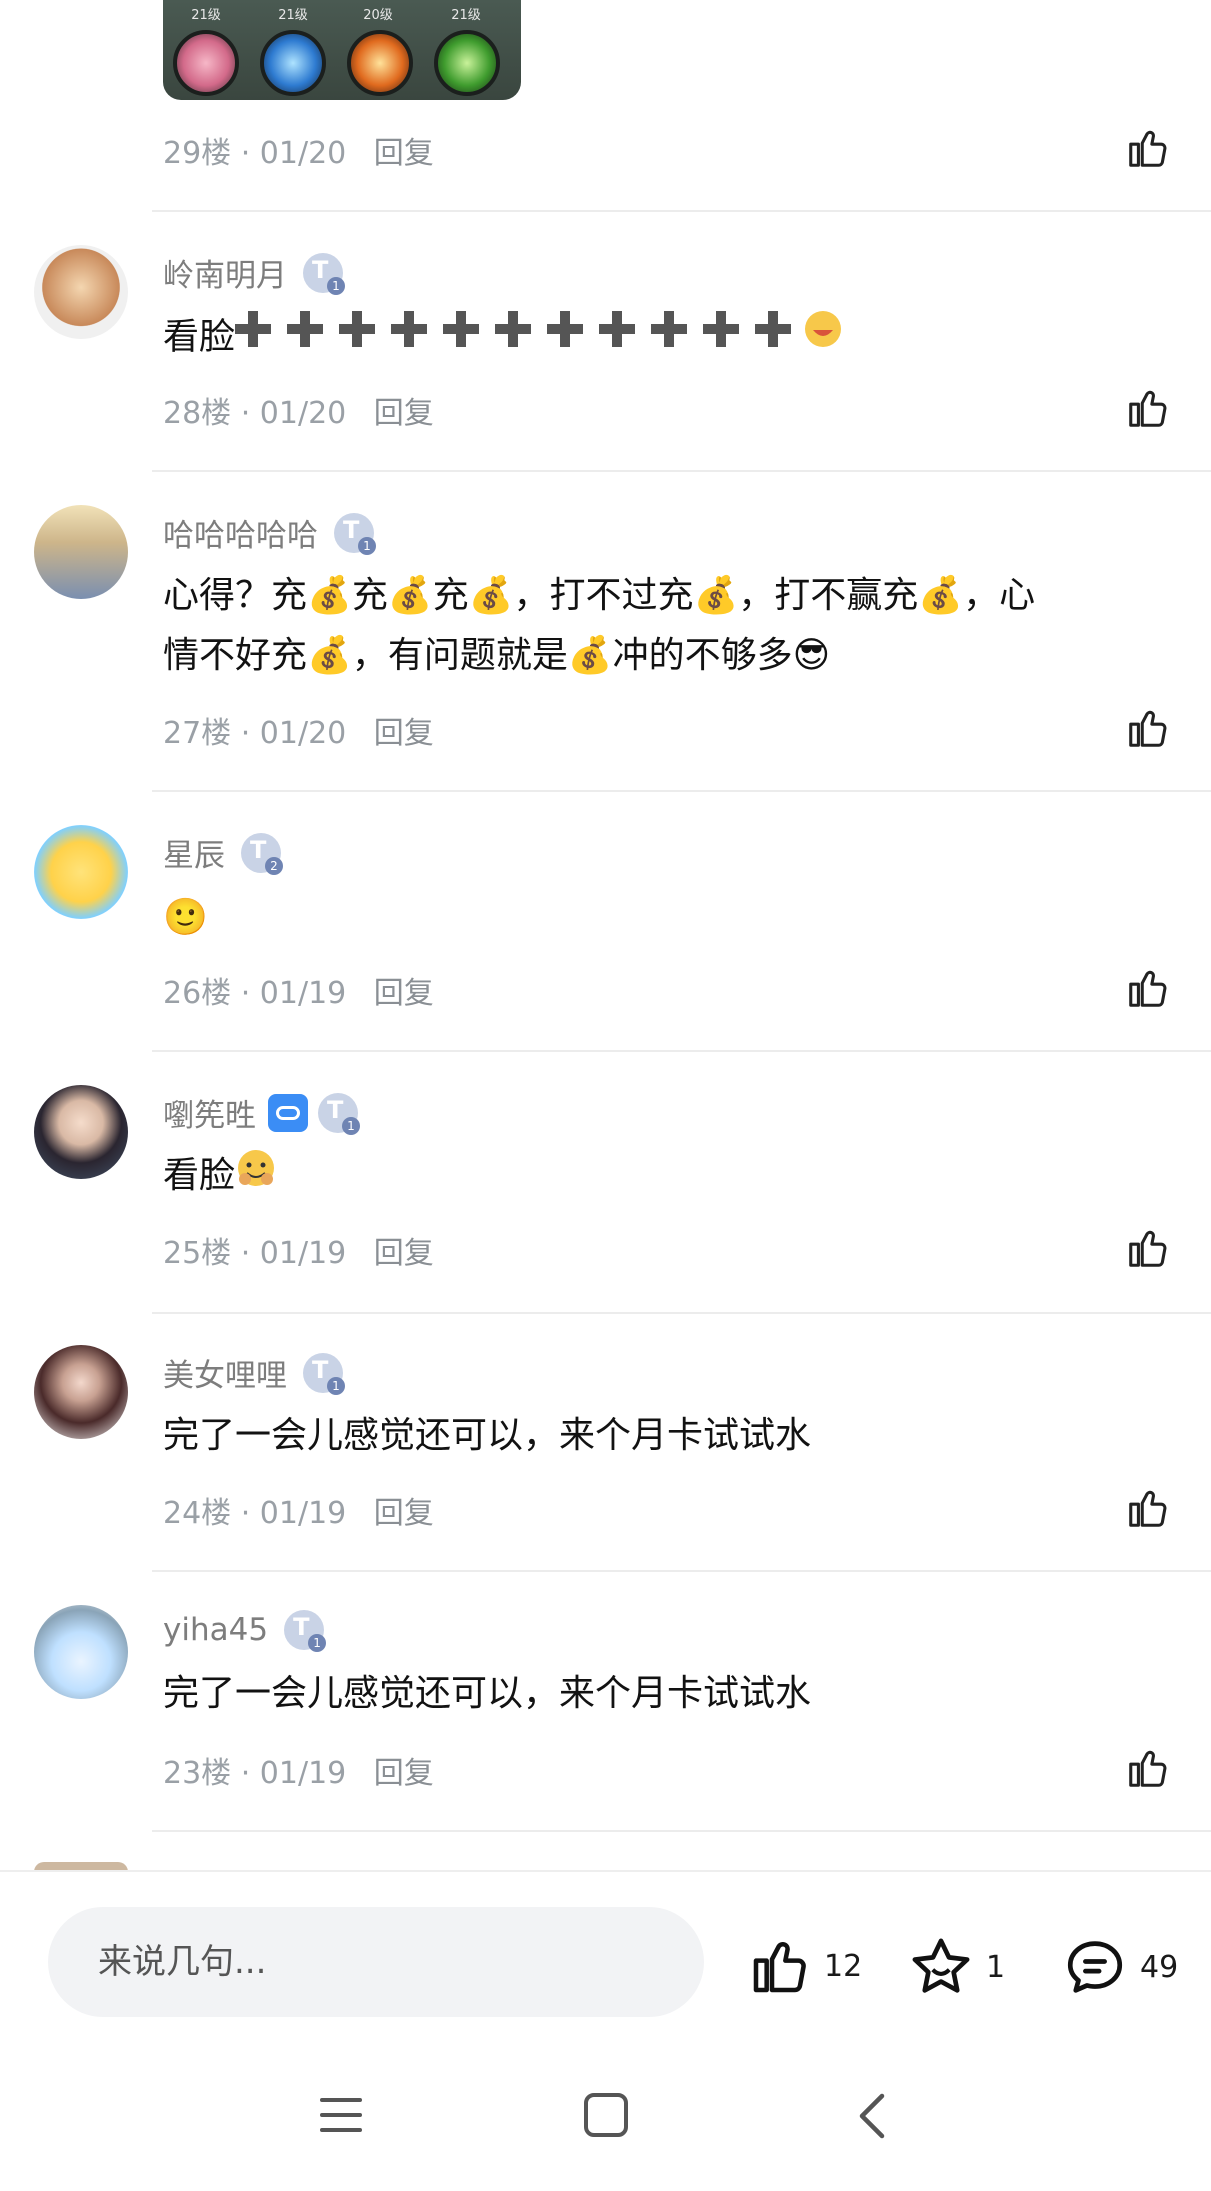  What do you see at coordinates (941, 1967) in the screenshot?
I see `star-icon` at bounding box center [941, 1967].